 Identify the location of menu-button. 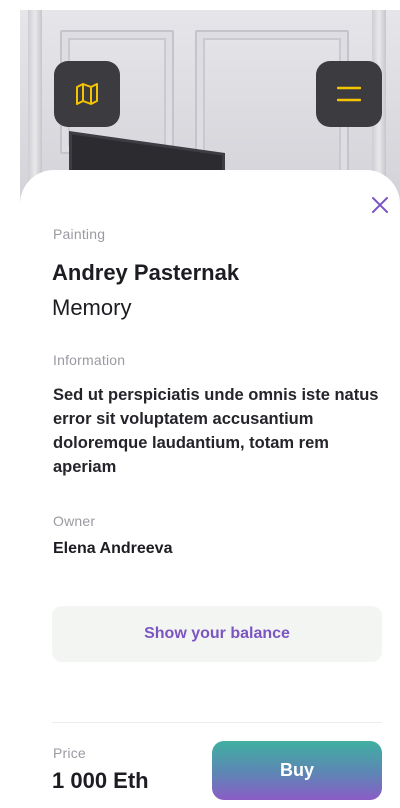
(349, 94).